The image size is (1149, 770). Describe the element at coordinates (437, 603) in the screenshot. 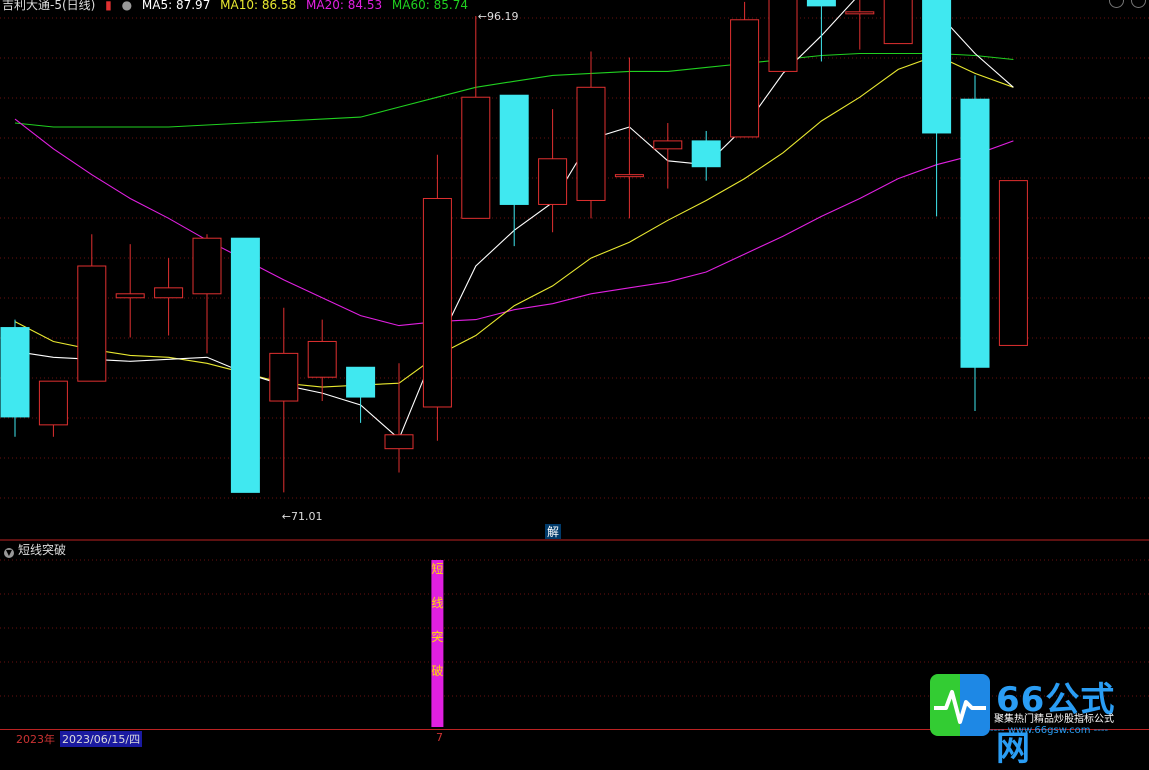

I see `signal-char: 线` at that location.